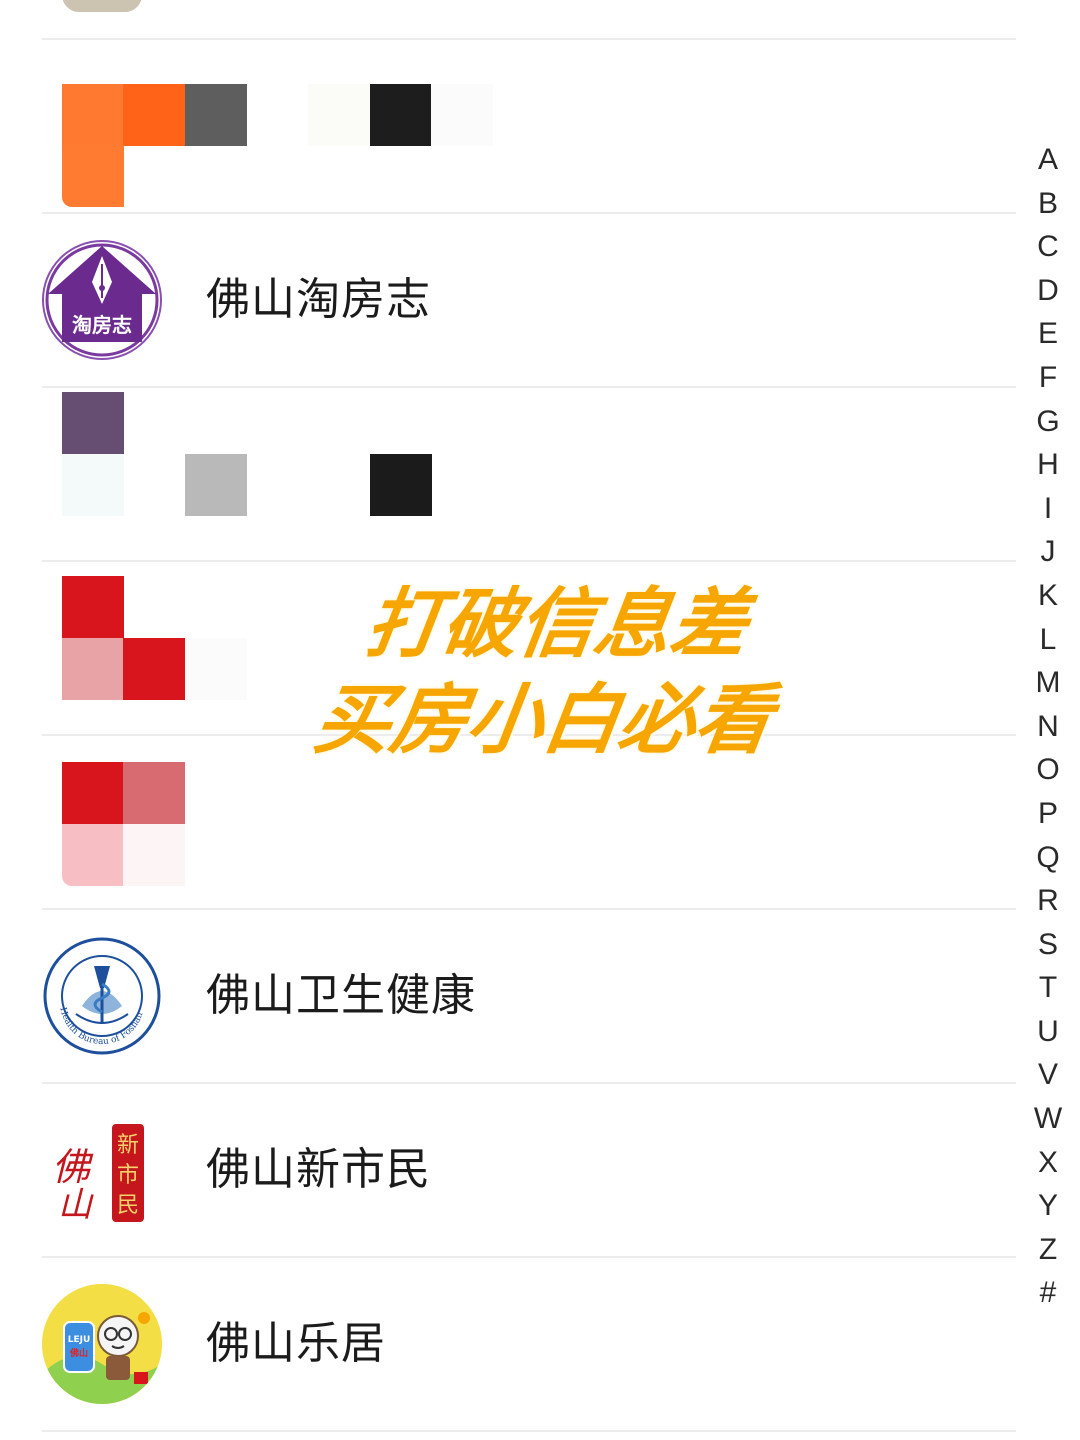  I want to click on svg-text: 淘房志, so click(102, 325).